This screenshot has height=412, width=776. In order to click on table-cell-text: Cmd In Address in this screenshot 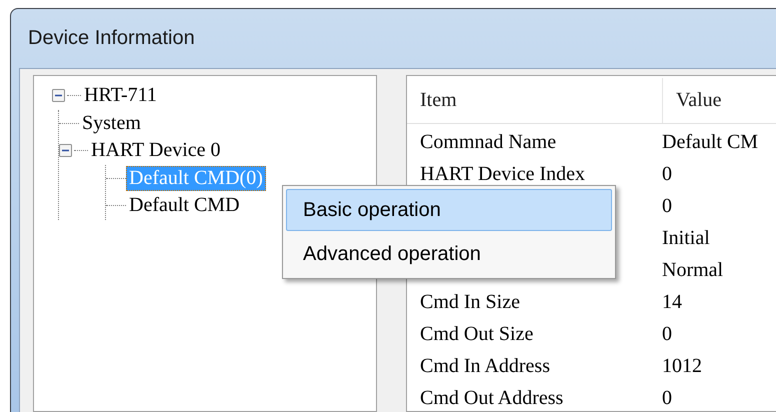, I will do `click(485, 366)`.